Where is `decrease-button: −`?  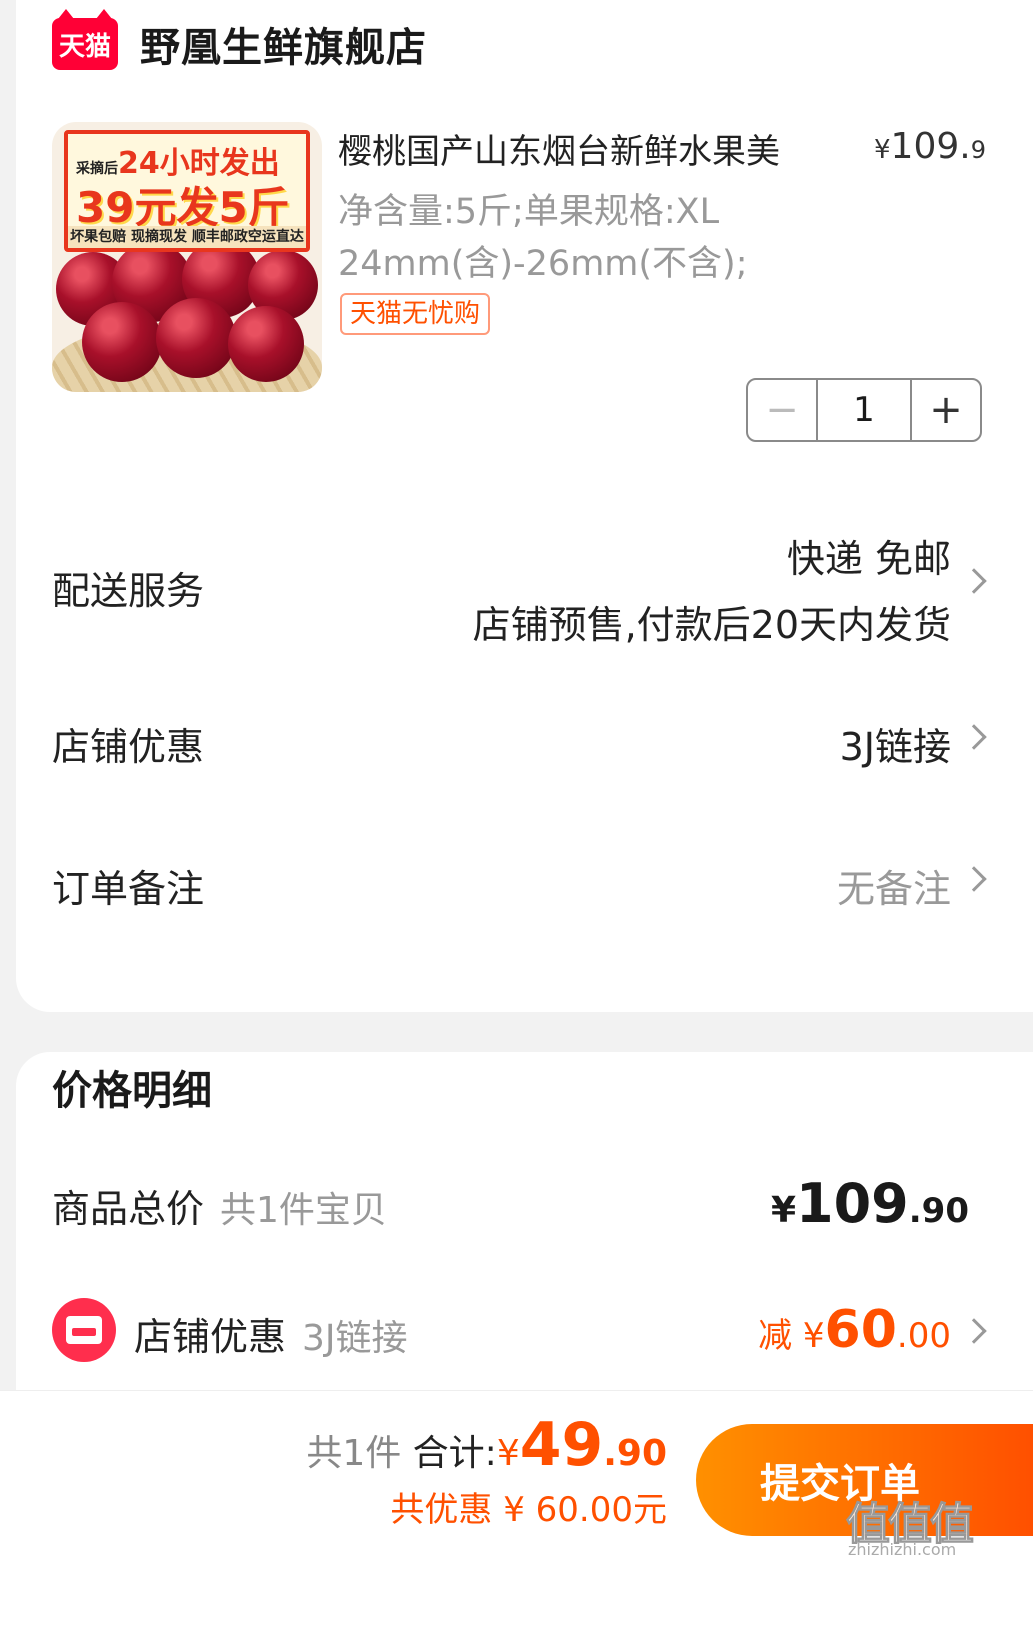
decrease-button: − is located at coordinates (782, 410).